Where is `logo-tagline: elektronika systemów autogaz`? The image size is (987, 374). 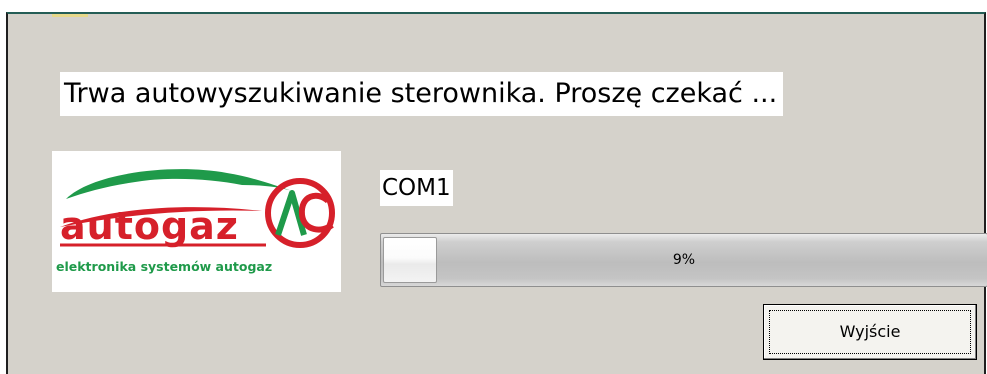 logo-tagline: elektronika systemów autogaz is located at coordinates (164, 266).